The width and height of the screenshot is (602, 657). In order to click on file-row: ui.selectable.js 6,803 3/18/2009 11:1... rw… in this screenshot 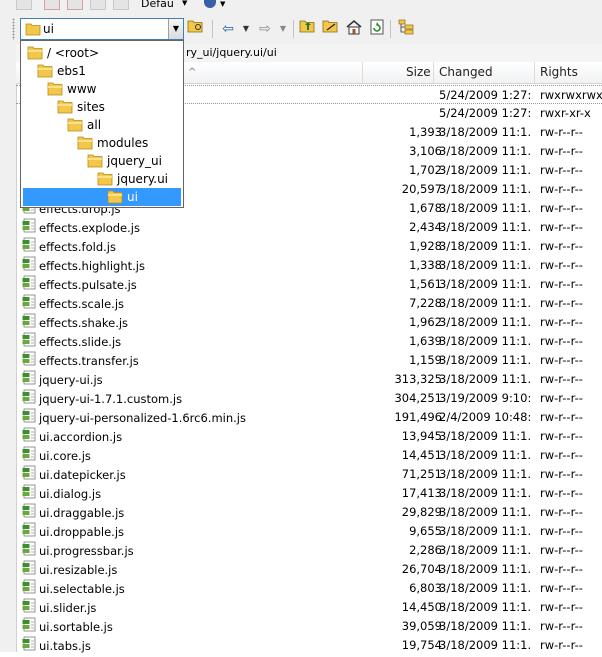, I will do `click(309, 588)`.